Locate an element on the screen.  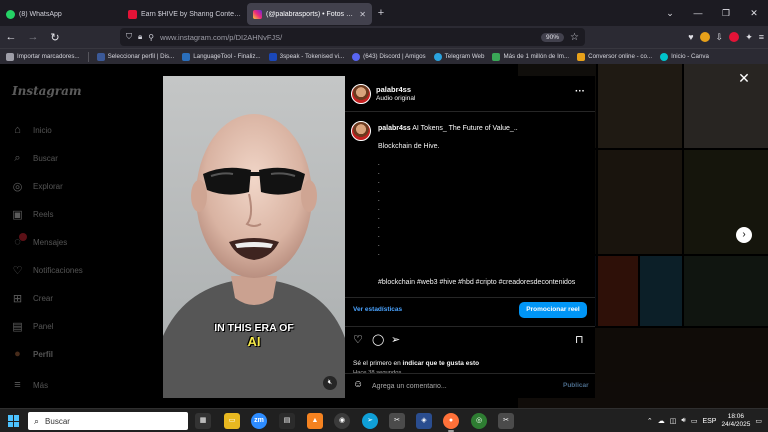
save-bookmark-icon: ⊓ is located at coordinates (579, 339).